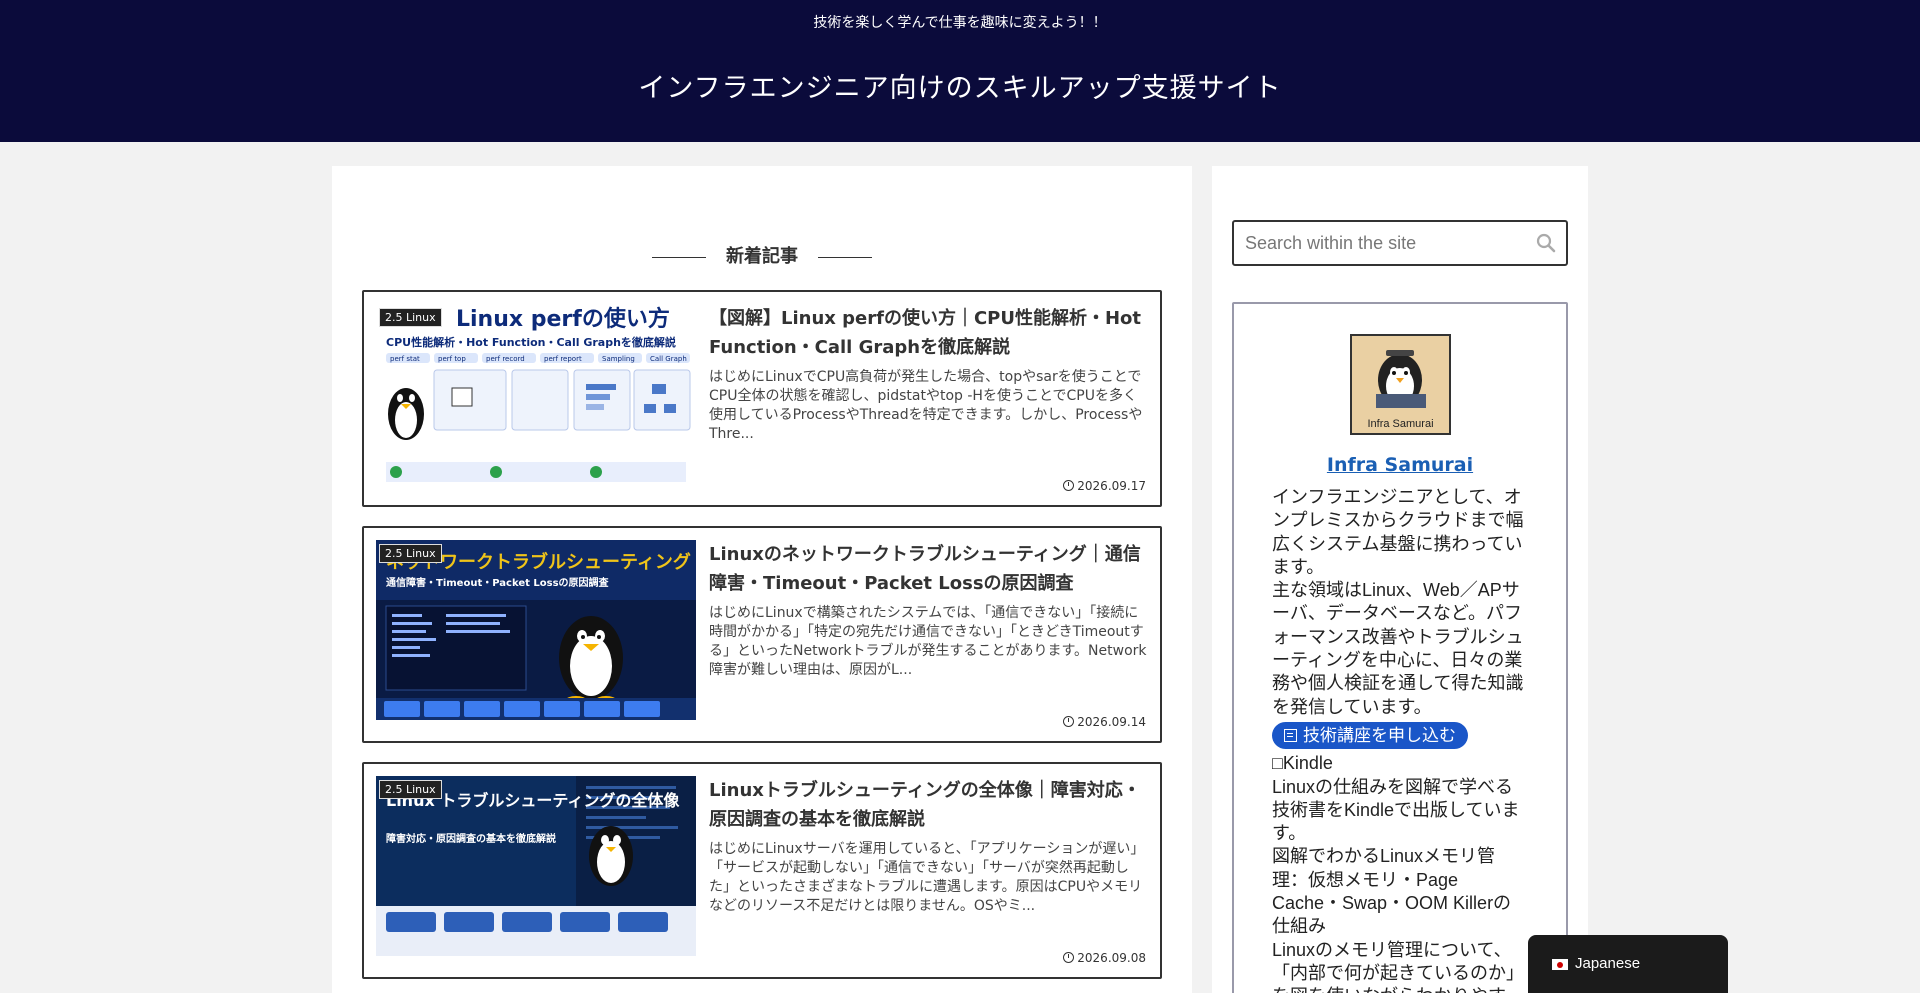  What do you see at coordinates (505, 359) in the screenshot?
I see `thumb-tag: perf record` at bounding box center [505, 359].